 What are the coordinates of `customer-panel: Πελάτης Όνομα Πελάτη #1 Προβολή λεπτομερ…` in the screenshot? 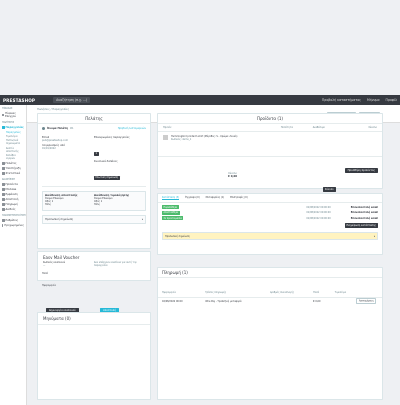 It's located at (94, 181).